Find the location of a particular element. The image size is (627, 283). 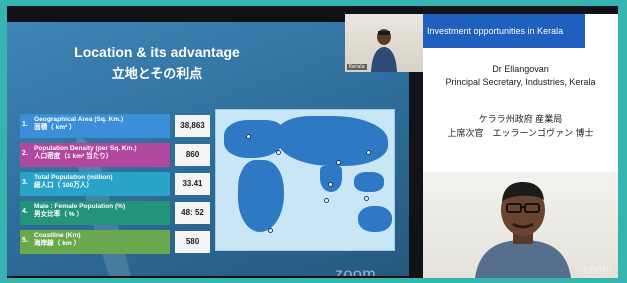

stat-value: 33.41 is located at coordinates (192, 184).